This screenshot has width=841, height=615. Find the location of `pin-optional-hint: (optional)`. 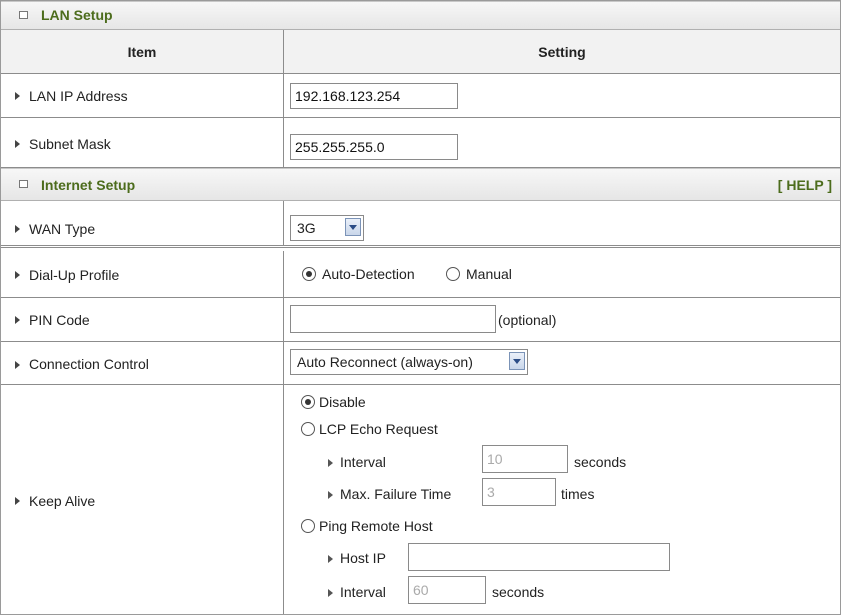

pin-optional-hint: (optional) is located at coordinates (527, 320).